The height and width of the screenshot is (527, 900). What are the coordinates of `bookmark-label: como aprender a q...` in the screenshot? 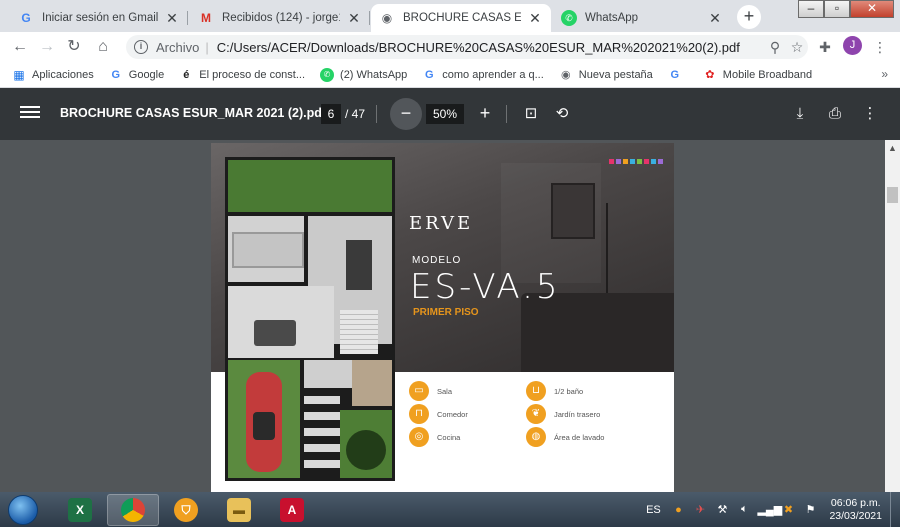 It's located at (493, 74).